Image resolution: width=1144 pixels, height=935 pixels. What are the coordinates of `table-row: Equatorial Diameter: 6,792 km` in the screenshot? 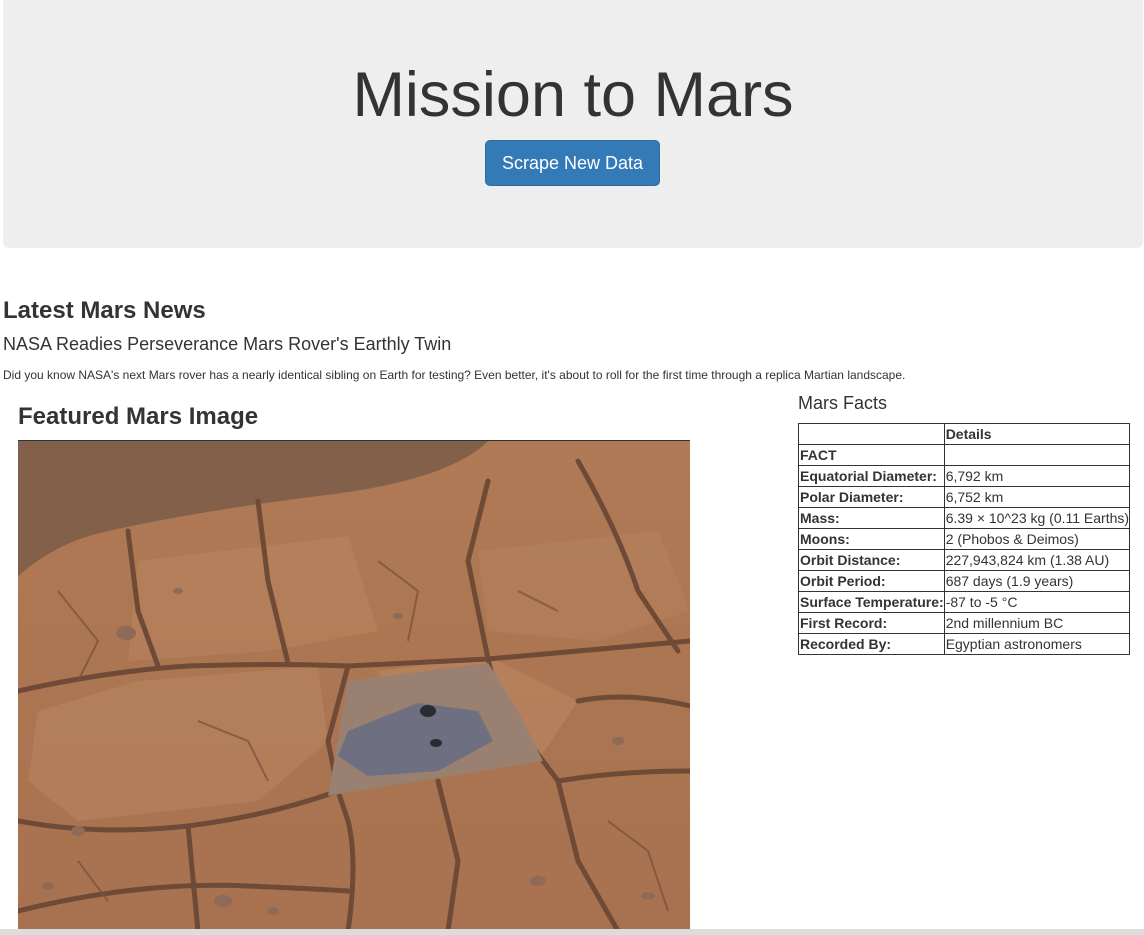 It's located at (964, 476).